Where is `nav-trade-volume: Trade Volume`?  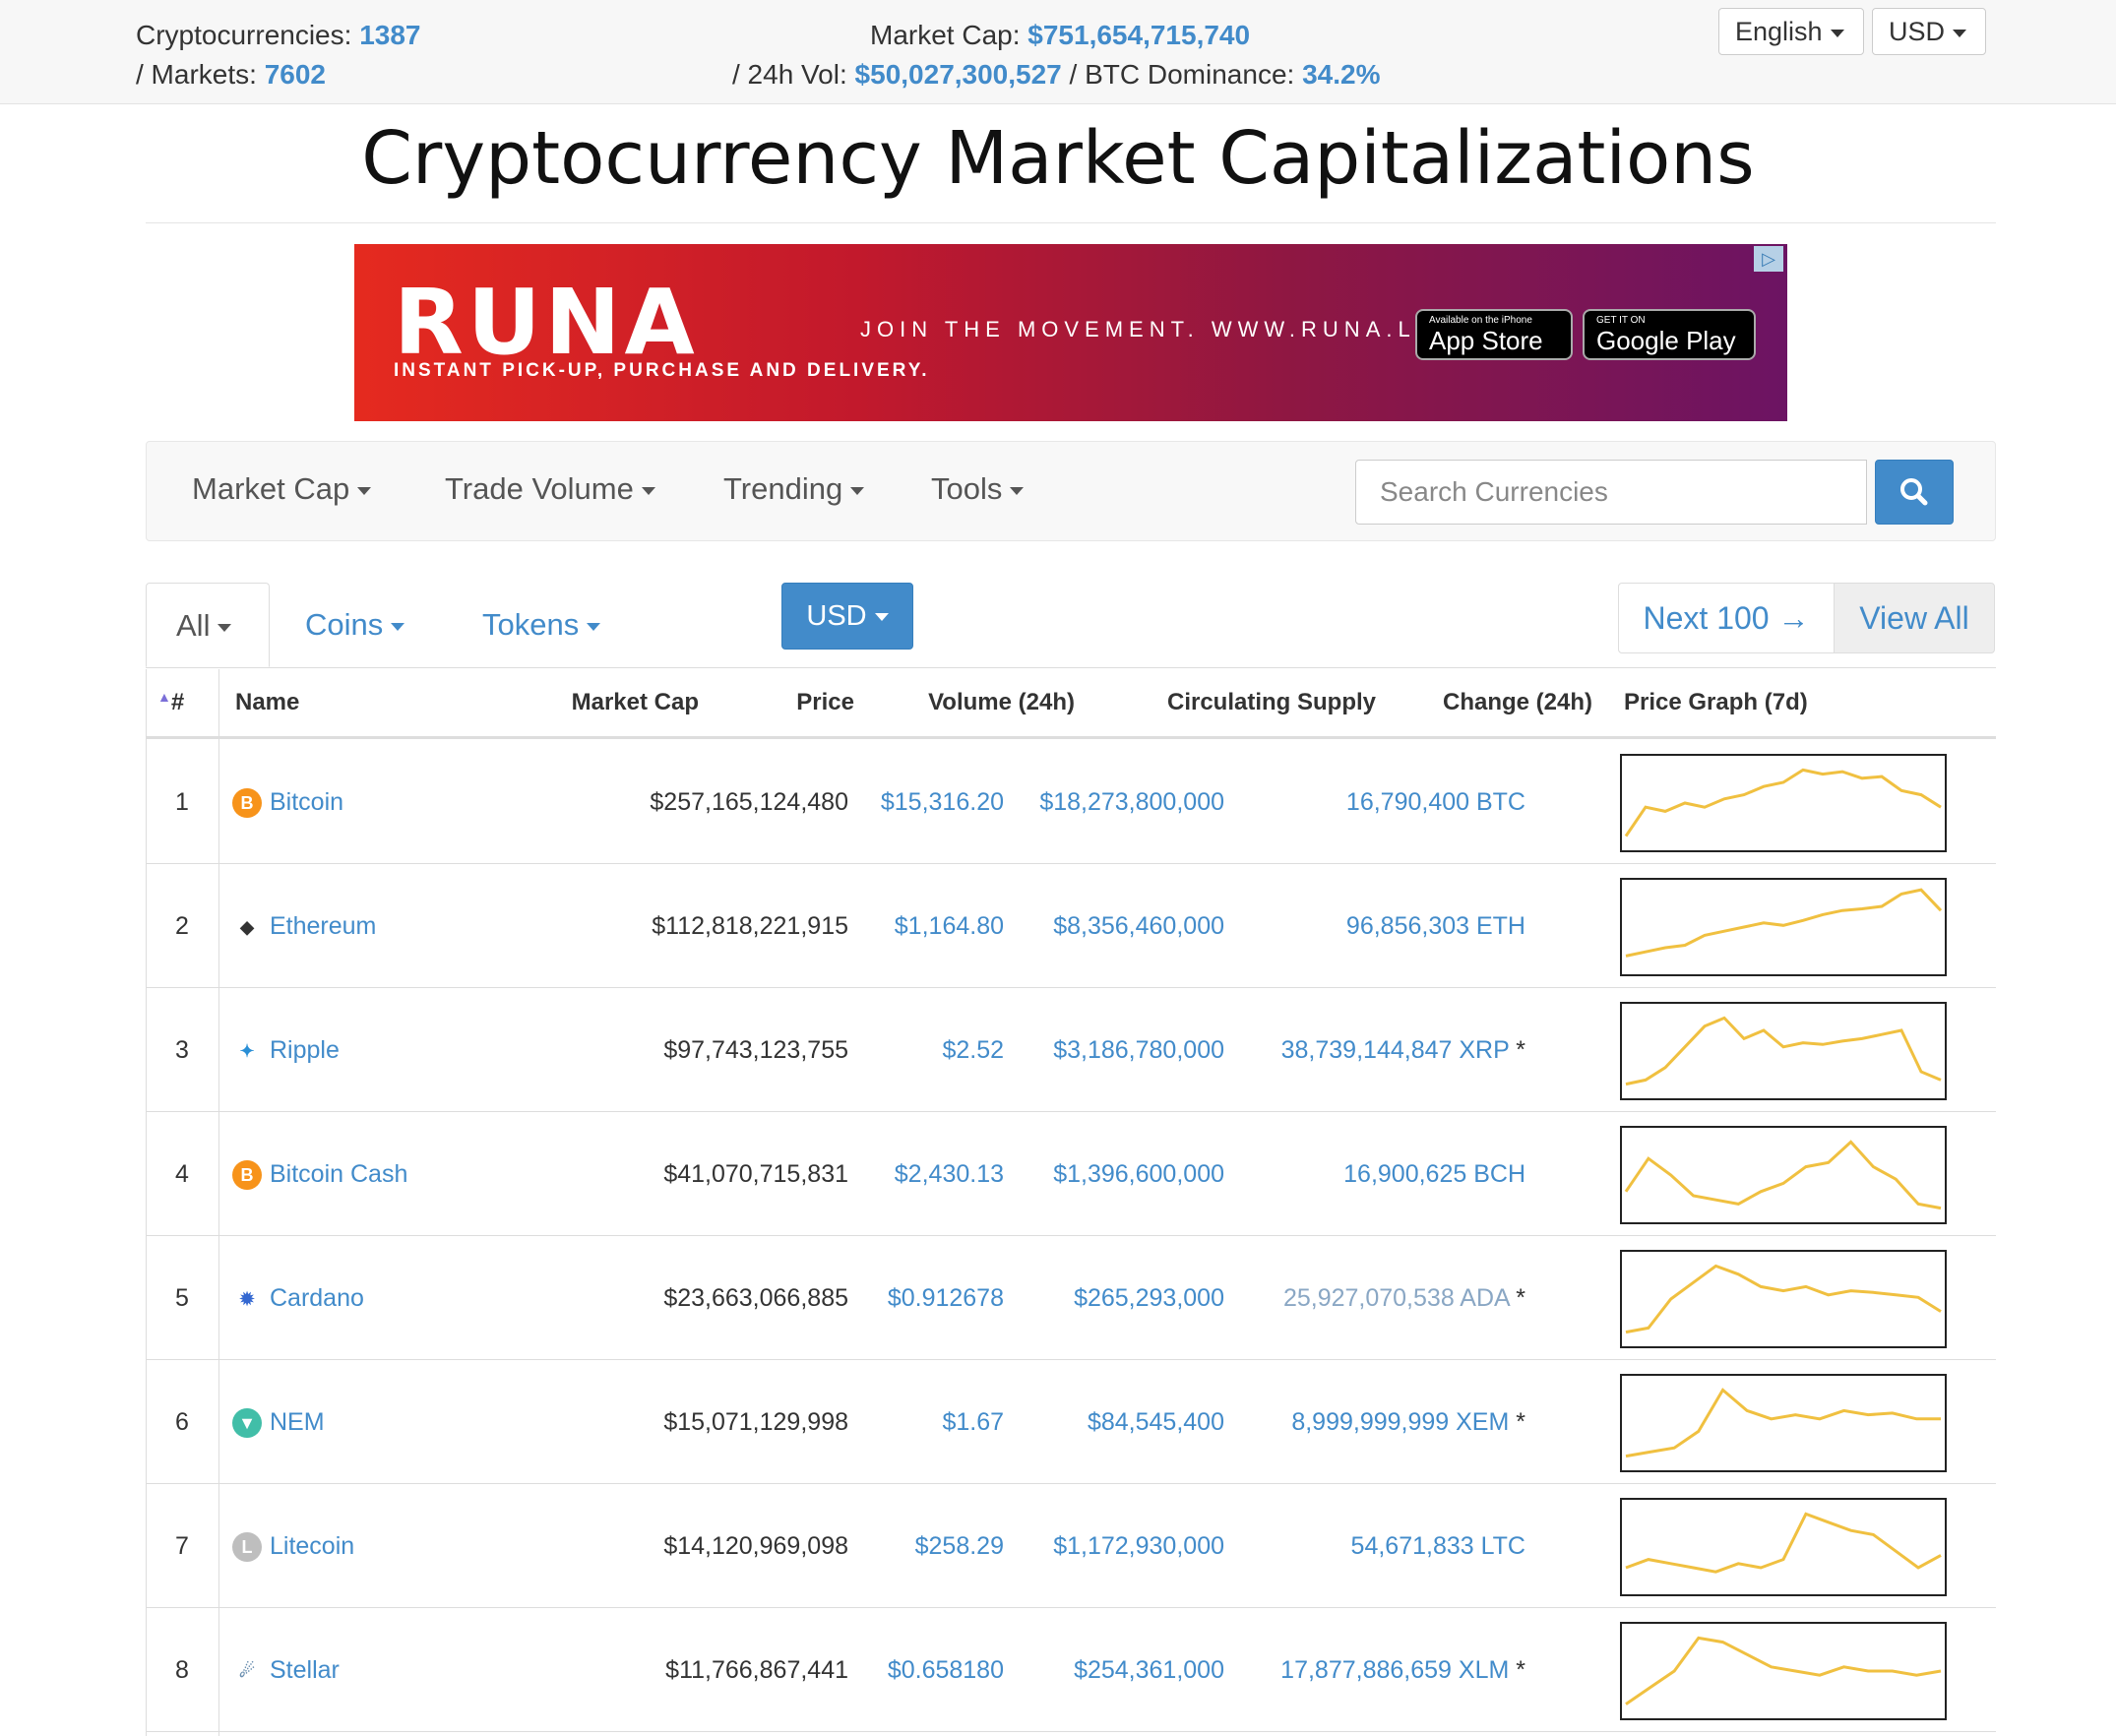
nav-trade-volume: Trade Volume is located at coordinates (550, 489).